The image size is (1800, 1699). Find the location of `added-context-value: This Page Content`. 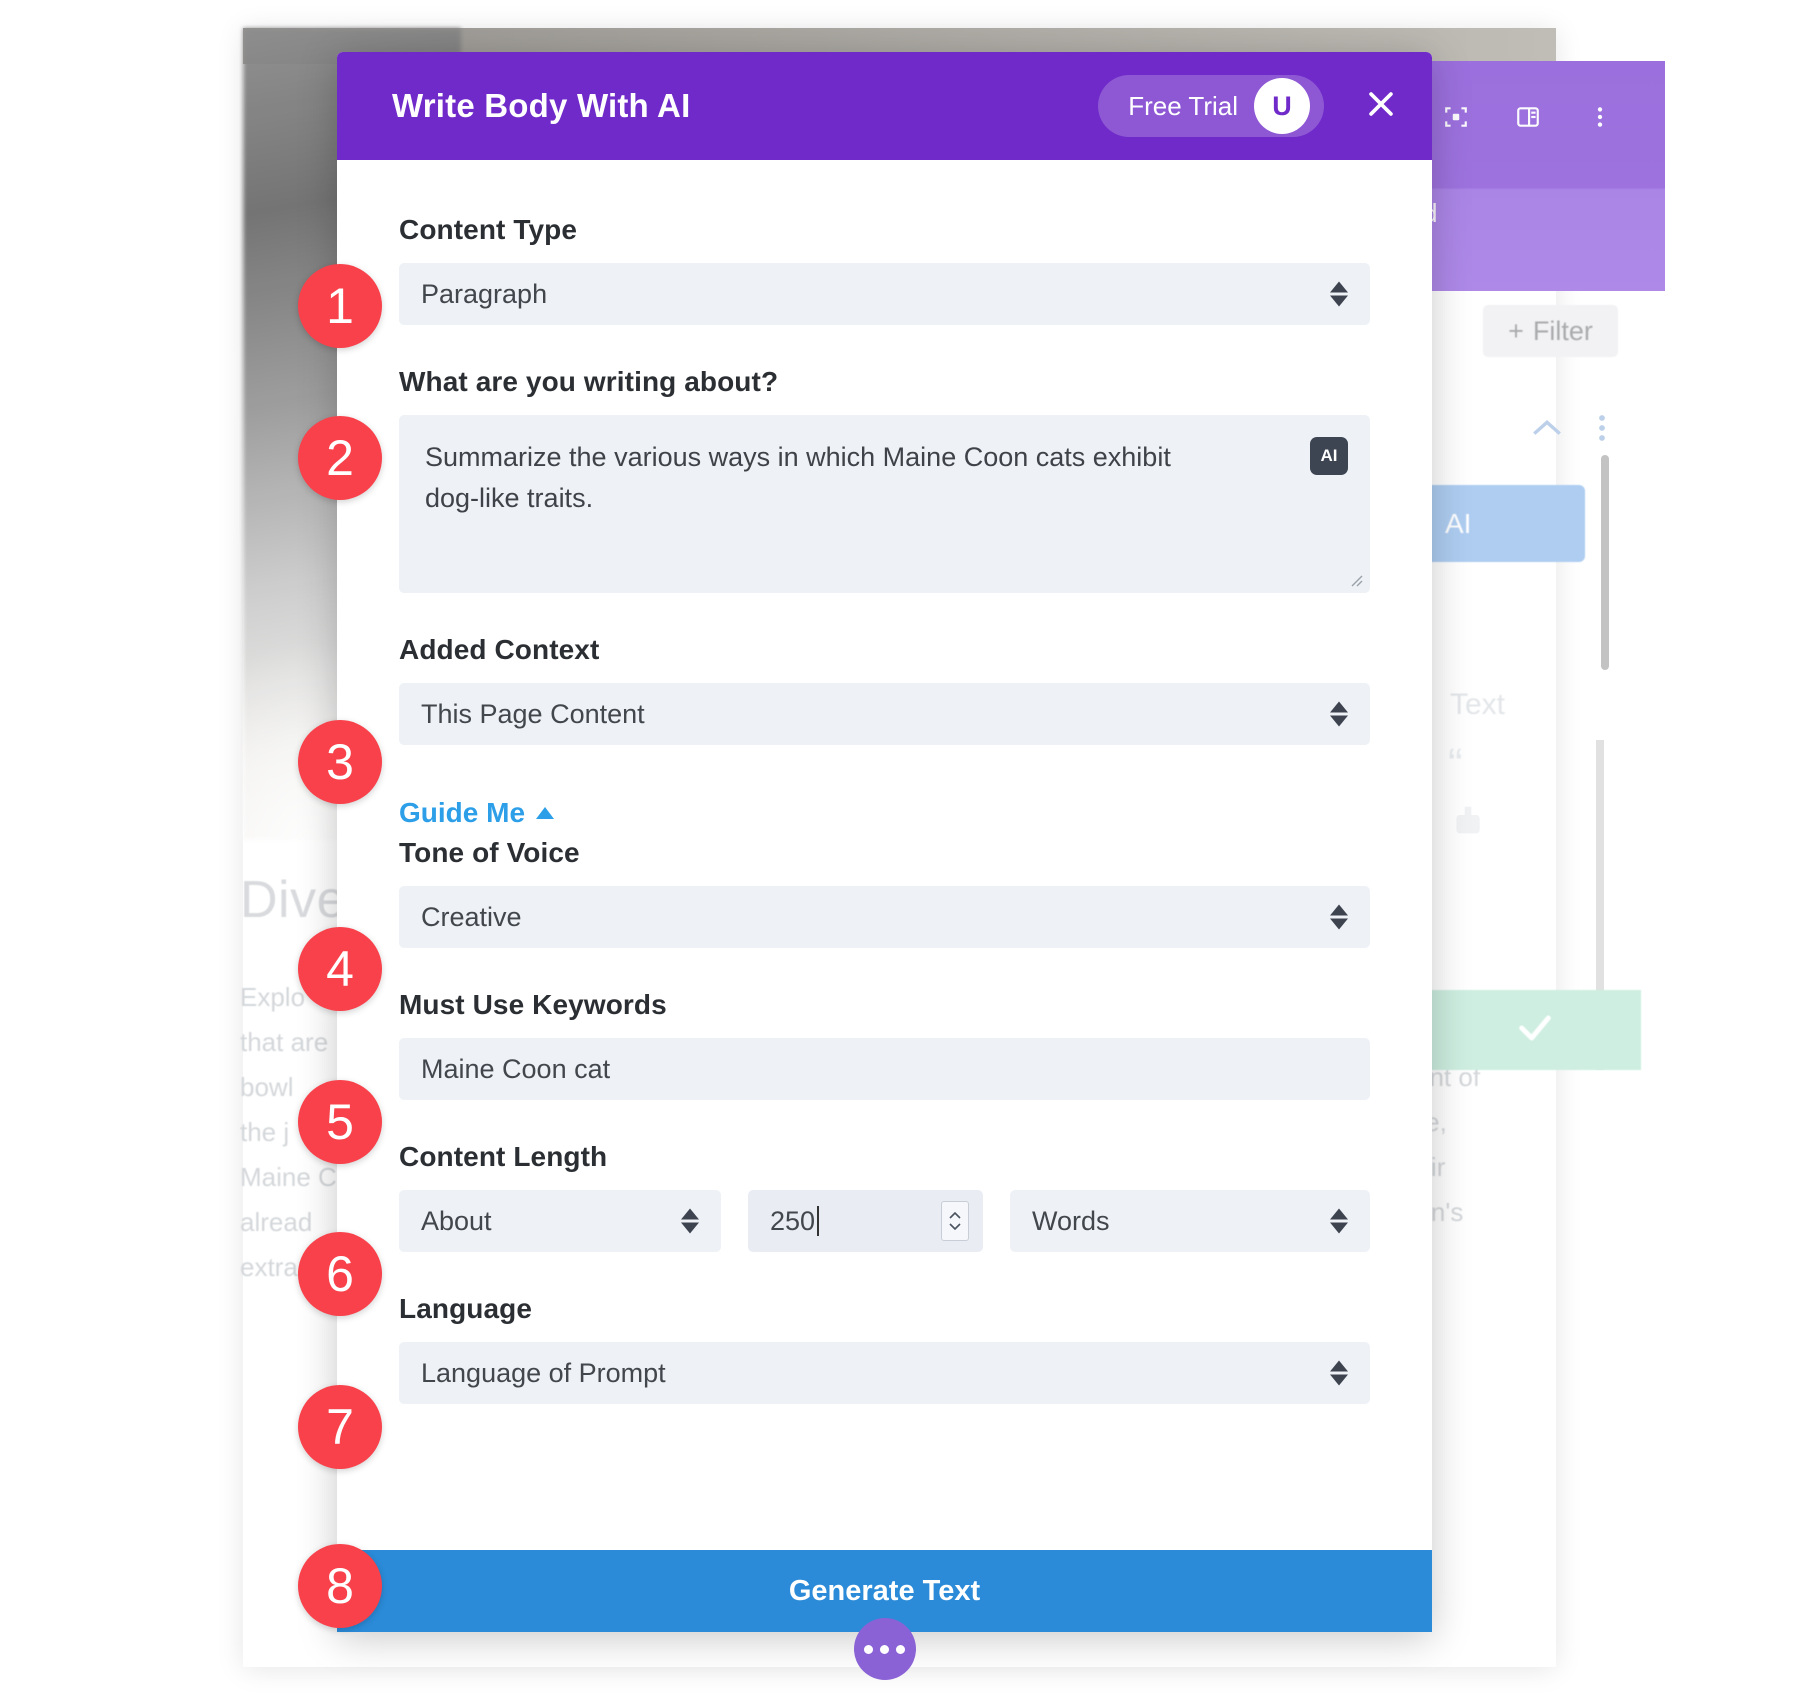

added-context-value: This Page Content is located at coordinates (533, 713).